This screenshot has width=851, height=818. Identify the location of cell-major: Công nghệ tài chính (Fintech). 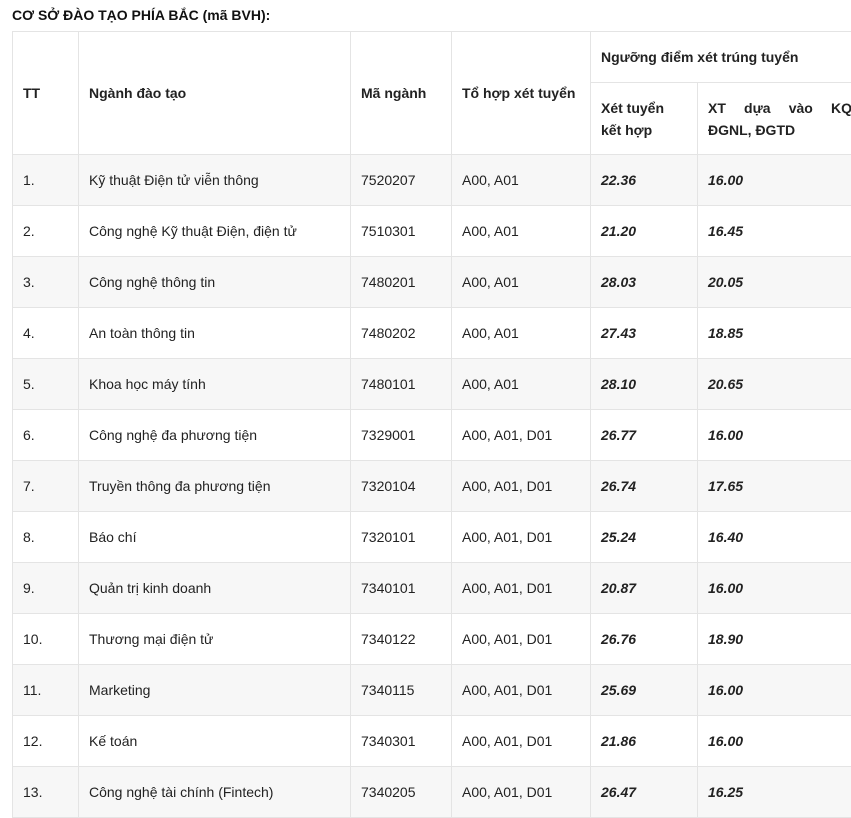
(215, 792).